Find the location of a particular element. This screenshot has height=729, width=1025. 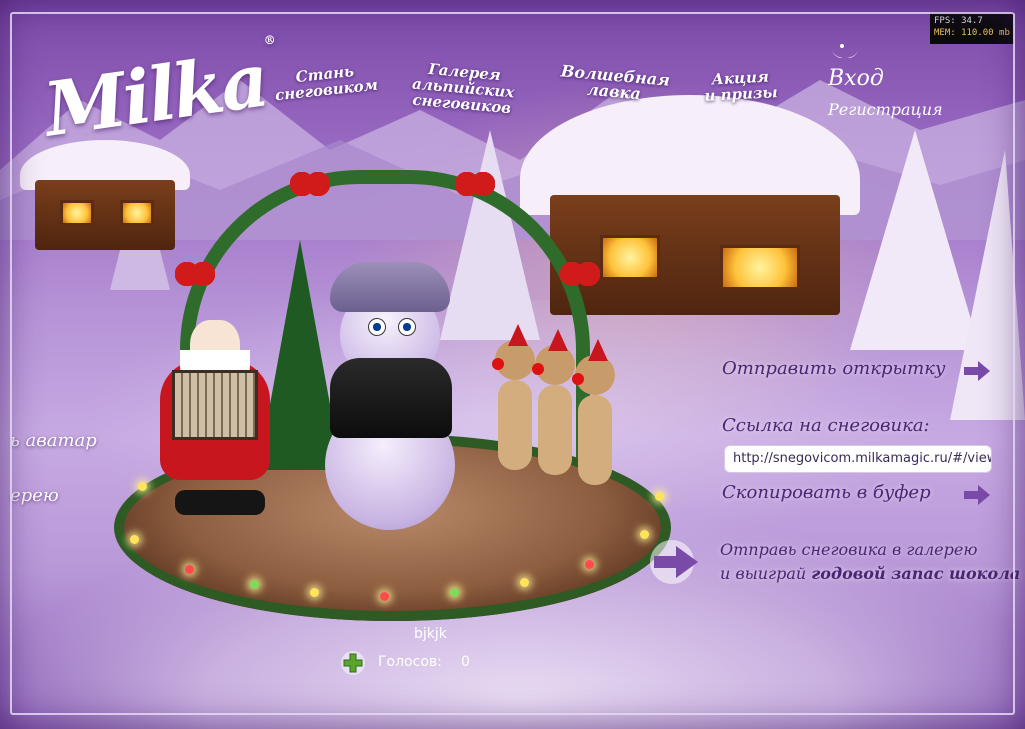

snowman-jacket is located at coordinates (391, 398).